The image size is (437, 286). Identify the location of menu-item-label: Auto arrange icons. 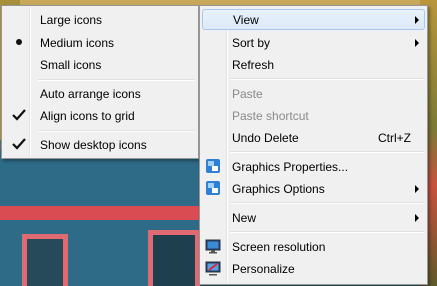
(90, 94).